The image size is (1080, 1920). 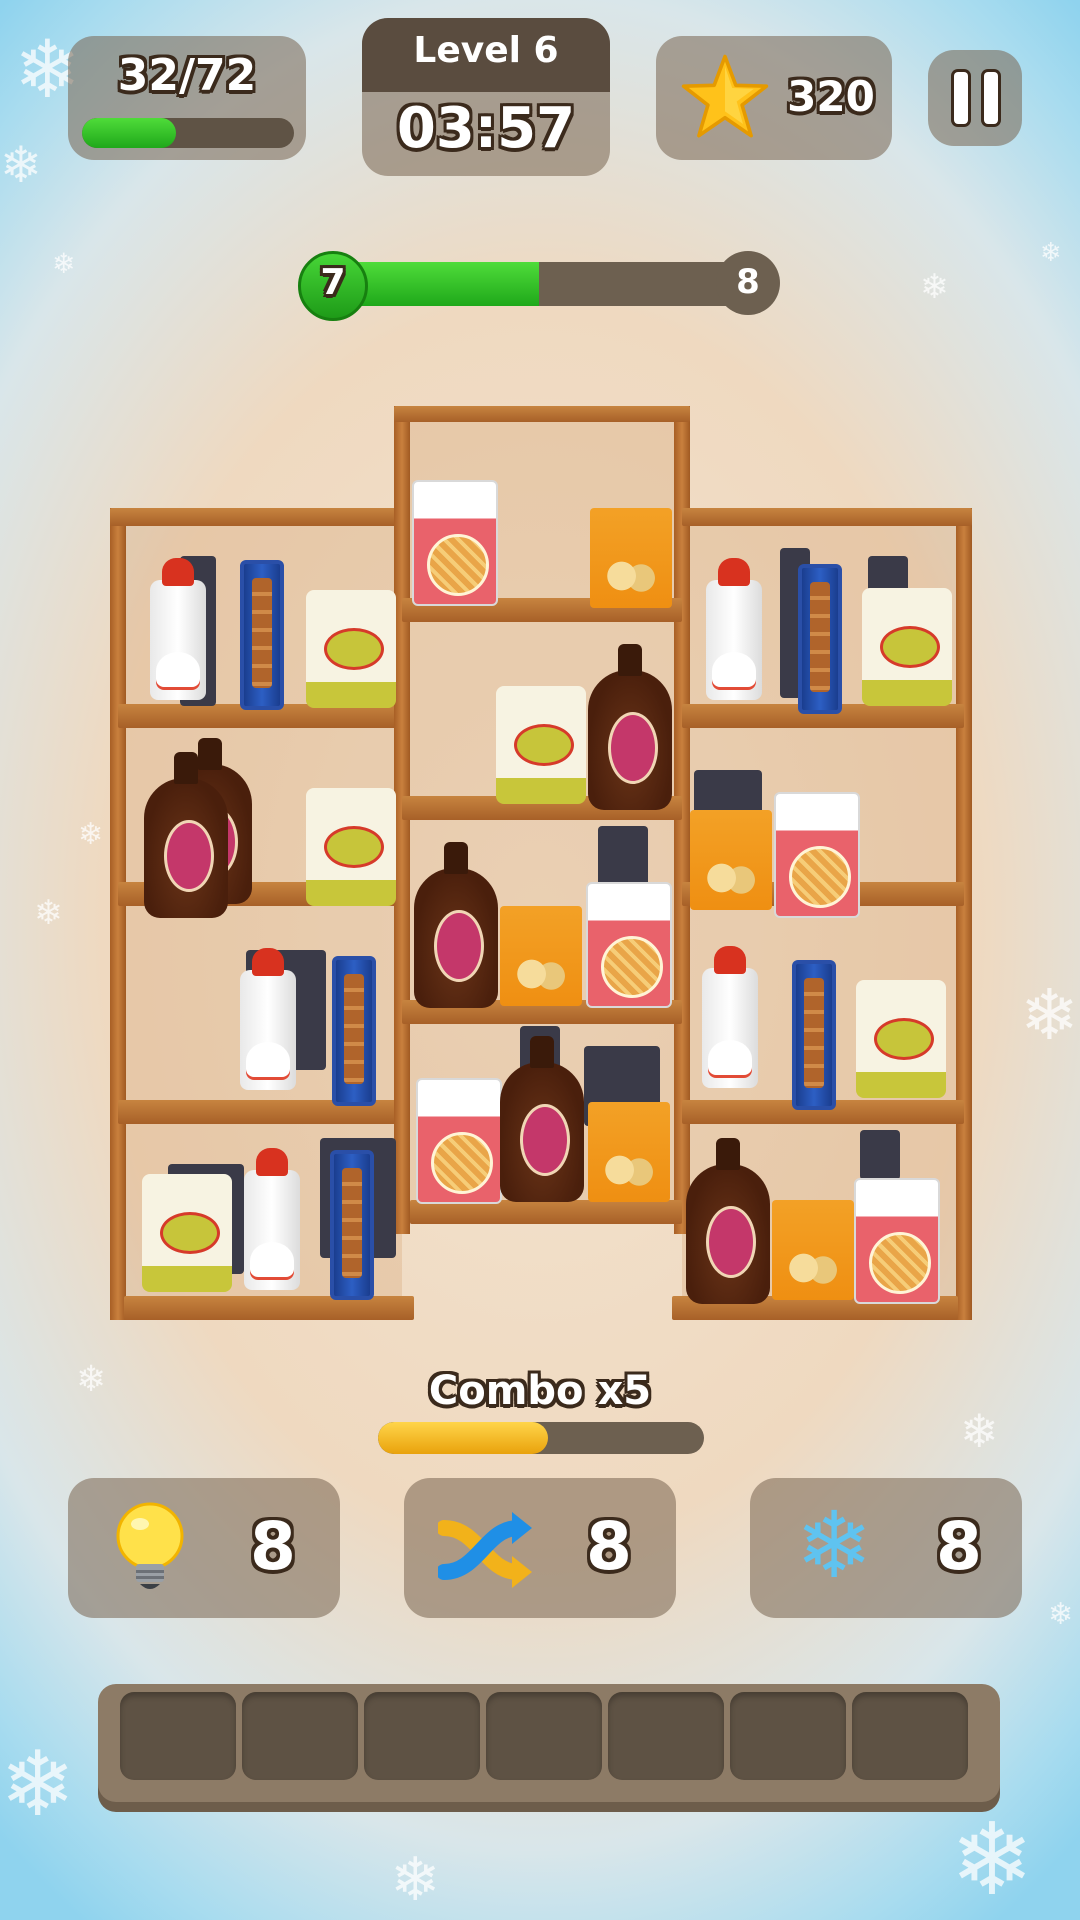 I want to click on booster-shuffle-count: 8, so click(x=609, y=1546).